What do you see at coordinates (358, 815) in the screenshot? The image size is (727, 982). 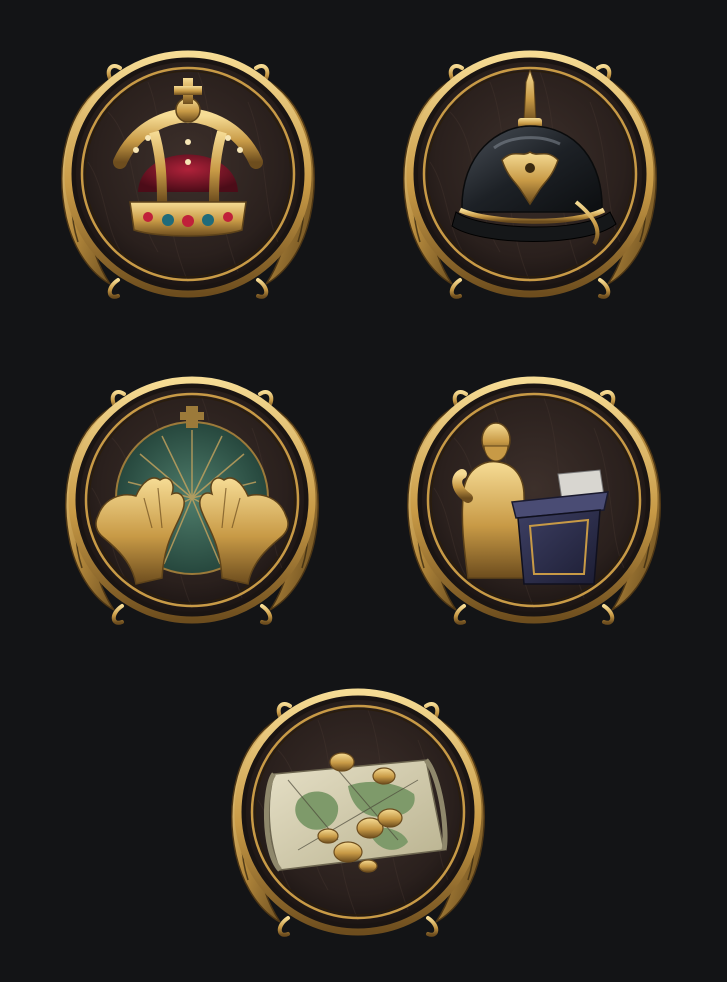 I see `badge-trade` at bounding box center [358, 815].